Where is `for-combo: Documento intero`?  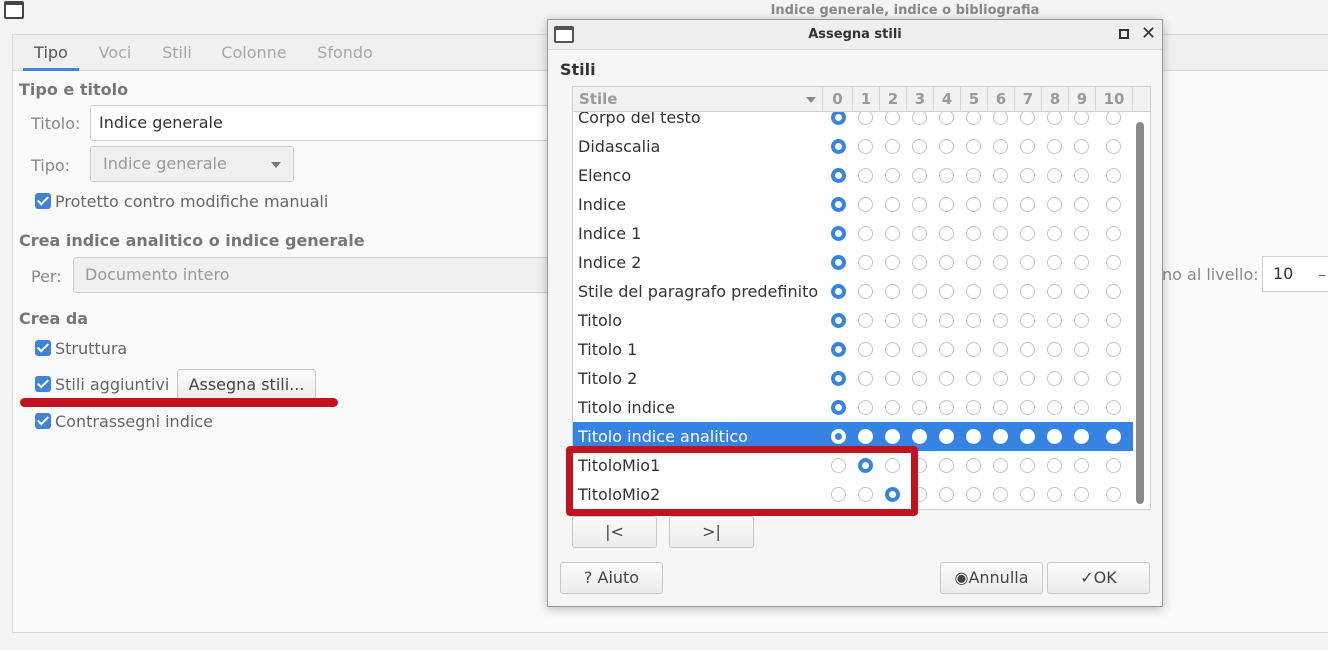
for-combo: Documento intero is located at coordinates (313, 275).